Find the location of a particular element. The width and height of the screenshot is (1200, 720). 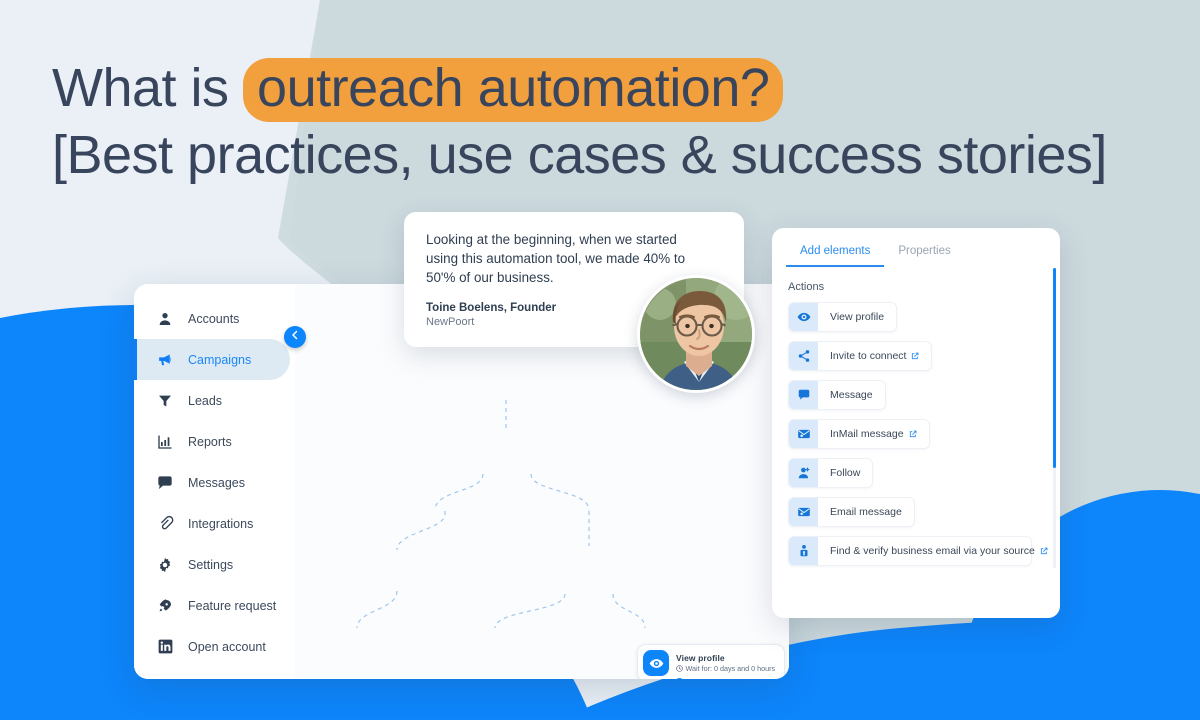

megaphone-icon is located at coordinates (165, 360).